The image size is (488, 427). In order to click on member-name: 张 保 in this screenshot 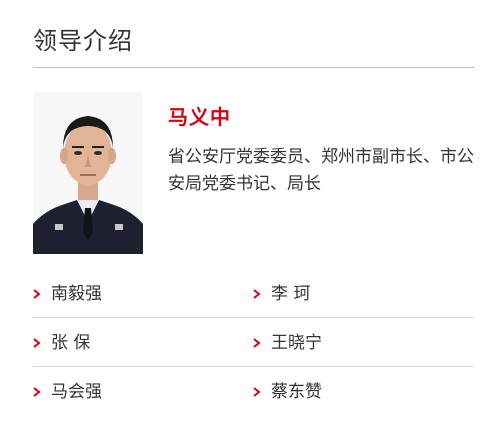, I will do `click(71, 343)`.